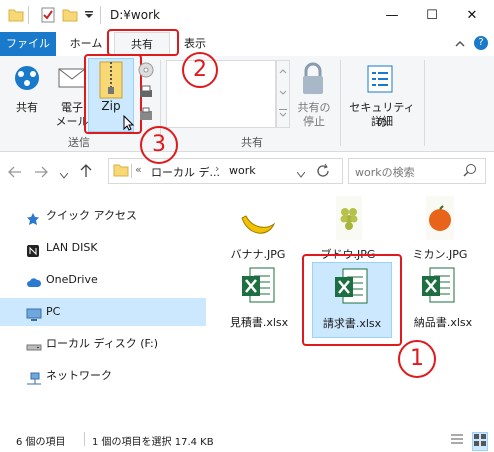 The image size is (494, 452). I want to click on selection-info: 1 個の項目を選択 17.4 KB, so click(153, 442).